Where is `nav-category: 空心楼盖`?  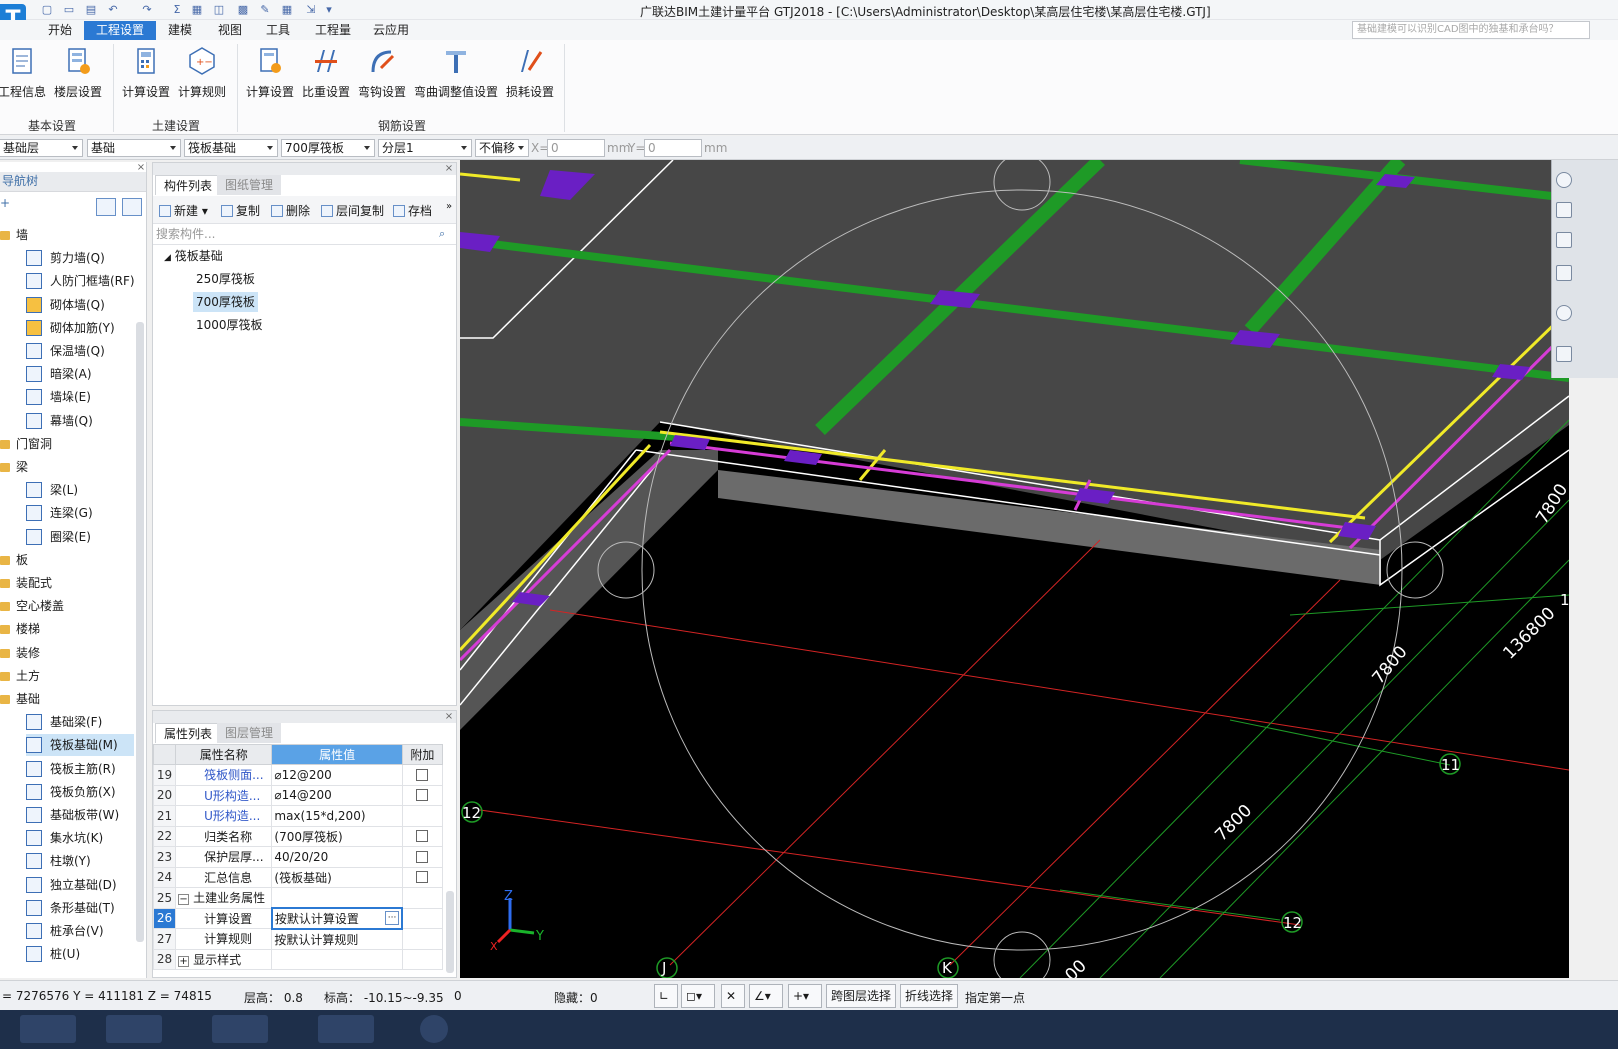 nav-category: 空心楼盖 is located at coordinates (67, 606).